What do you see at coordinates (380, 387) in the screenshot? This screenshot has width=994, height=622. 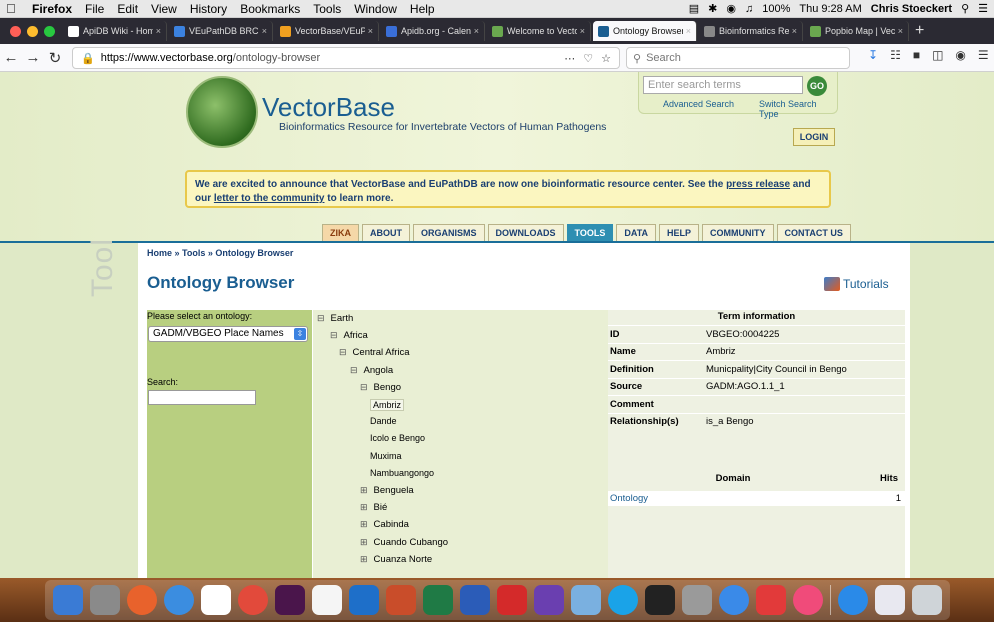 I see `tree-node: ⊟ Bengo` at bounding box center [380, 387].